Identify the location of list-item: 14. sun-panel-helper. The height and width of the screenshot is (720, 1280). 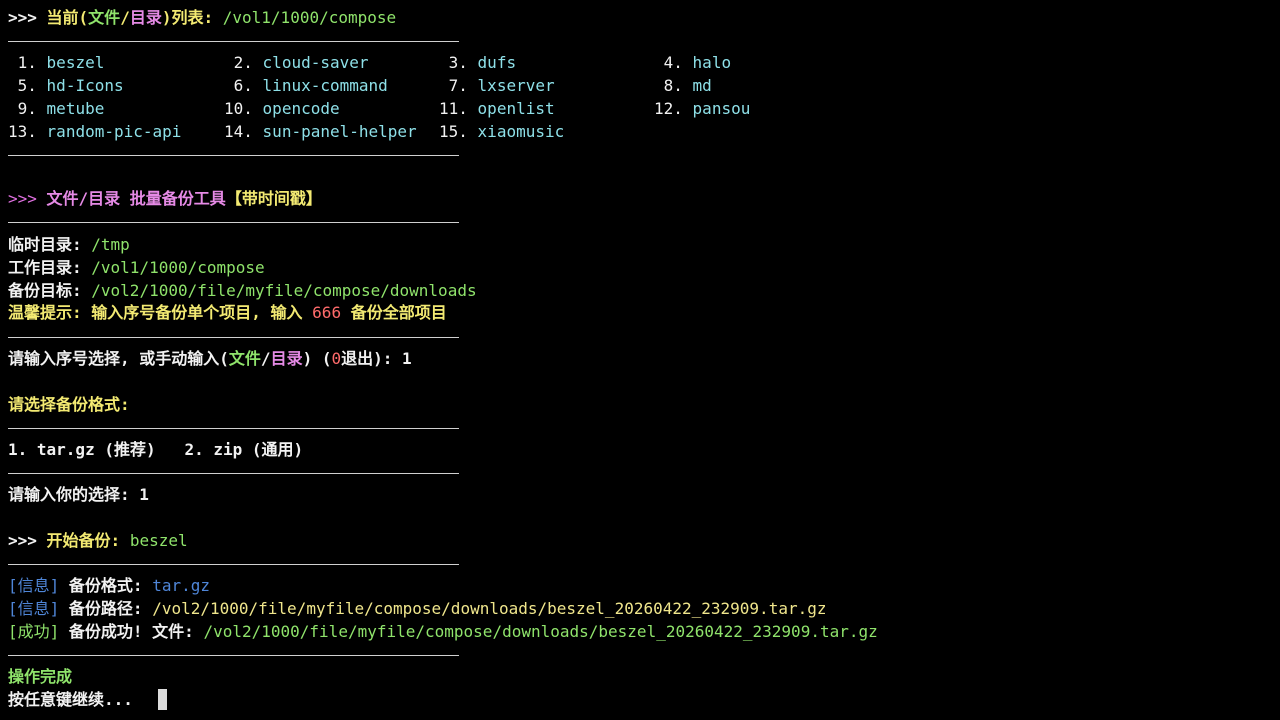
(320, 132).